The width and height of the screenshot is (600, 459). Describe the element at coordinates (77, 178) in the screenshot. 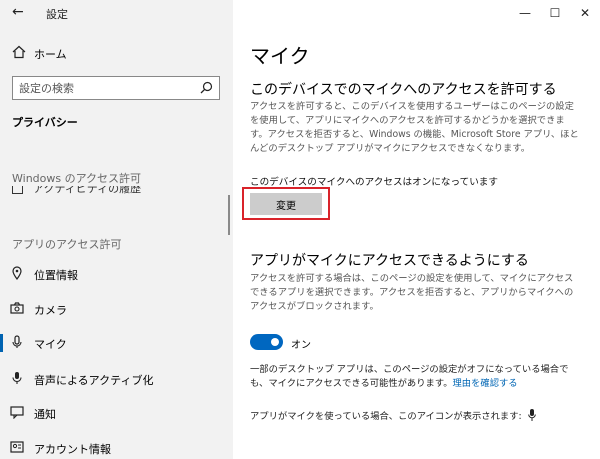

I see `windows-permissions-header: Windows のアクセス許可` at that location.